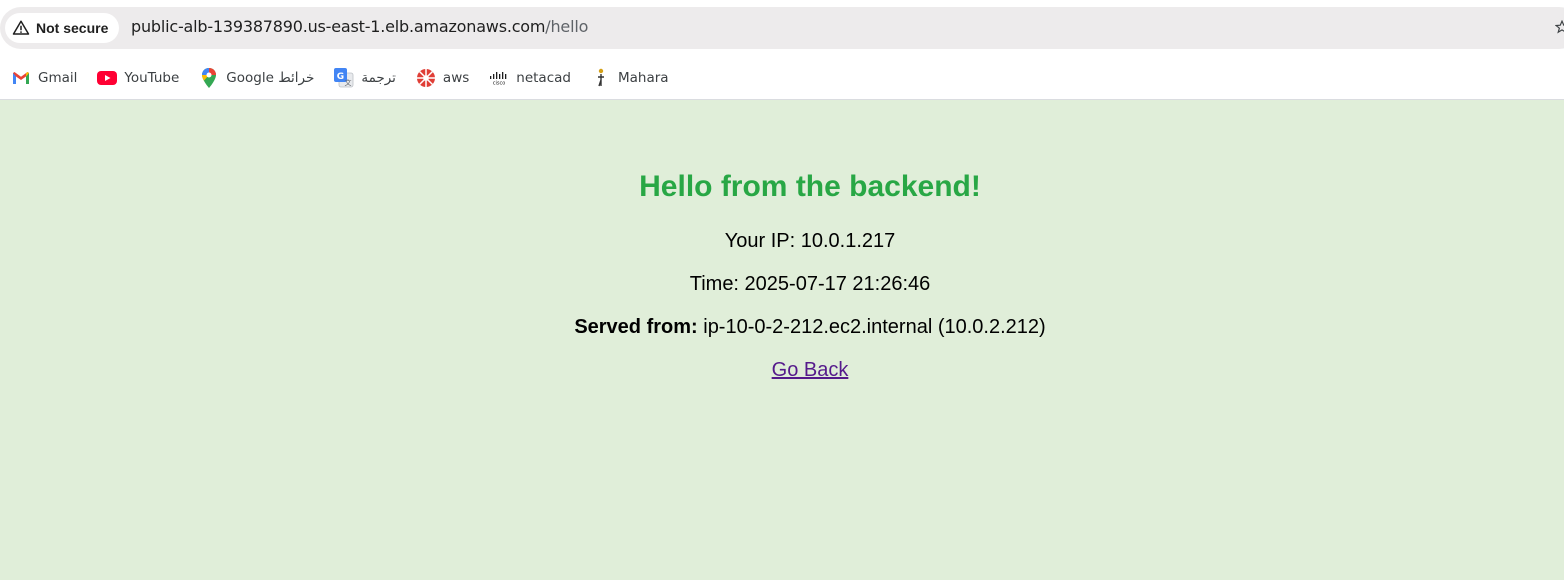  I want to click on bookmark-label: netacad, so click(543, 78).